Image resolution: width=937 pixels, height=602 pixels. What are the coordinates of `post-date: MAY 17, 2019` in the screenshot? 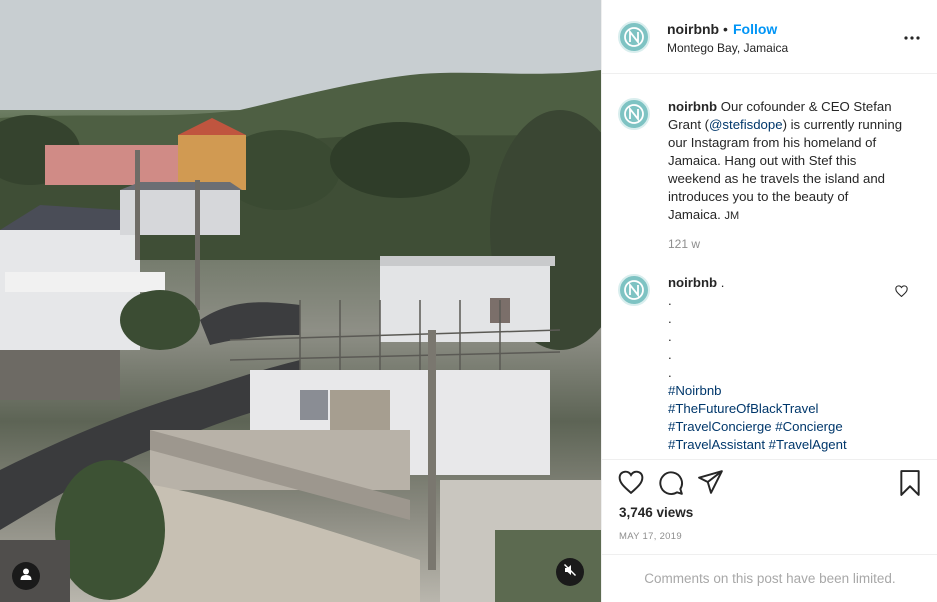 It's located at (650, 536).